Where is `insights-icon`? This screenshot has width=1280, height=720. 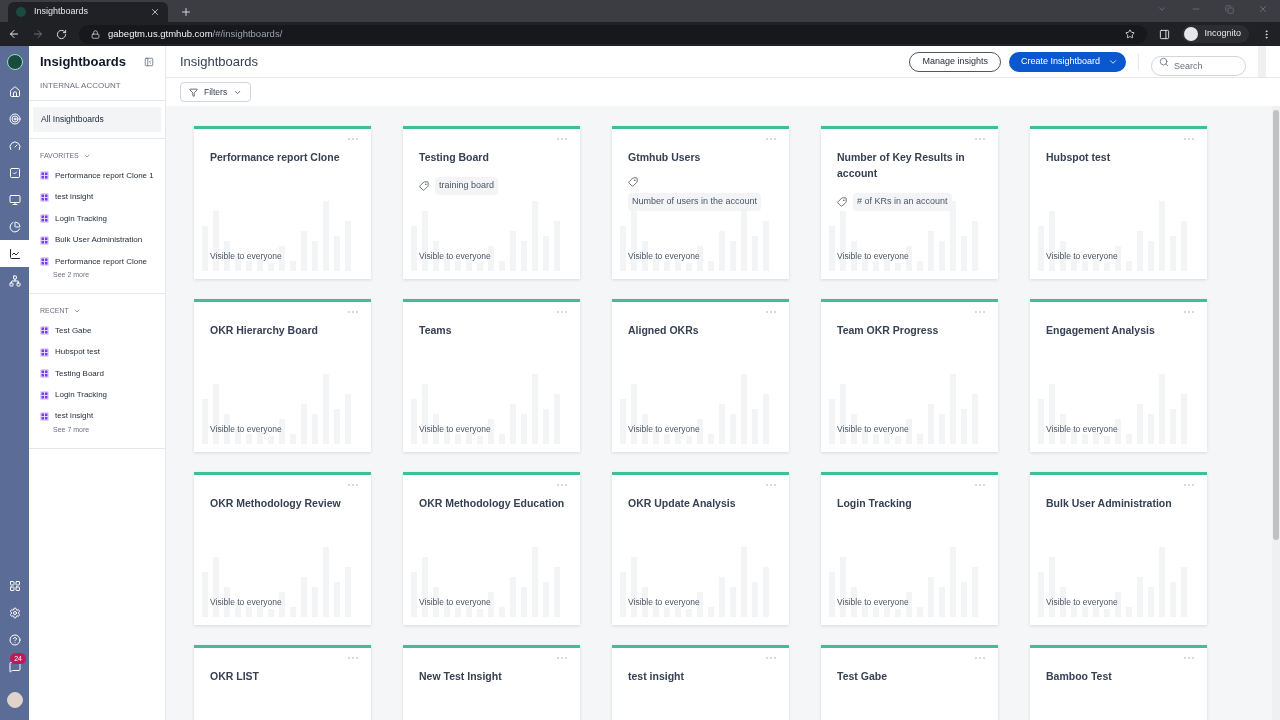
insights-icon is located at coordinates (14, 253).